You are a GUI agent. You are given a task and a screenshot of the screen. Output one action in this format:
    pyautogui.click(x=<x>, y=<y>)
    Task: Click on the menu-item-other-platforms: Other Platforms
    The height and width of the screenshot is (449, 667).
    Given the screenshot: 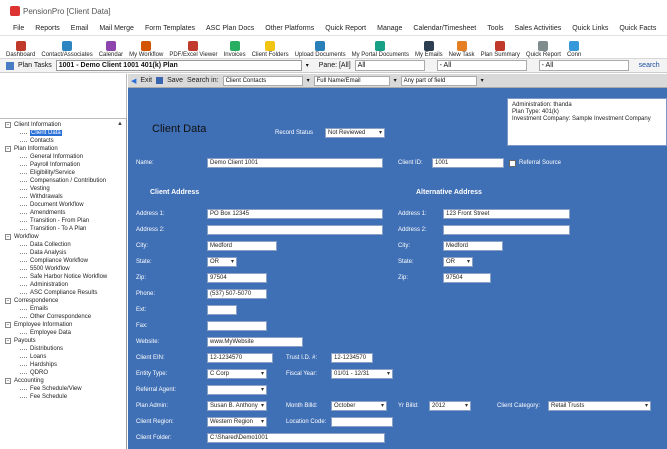 What is the action you would take?
    pyautogui.click(x=289, y=28)
    